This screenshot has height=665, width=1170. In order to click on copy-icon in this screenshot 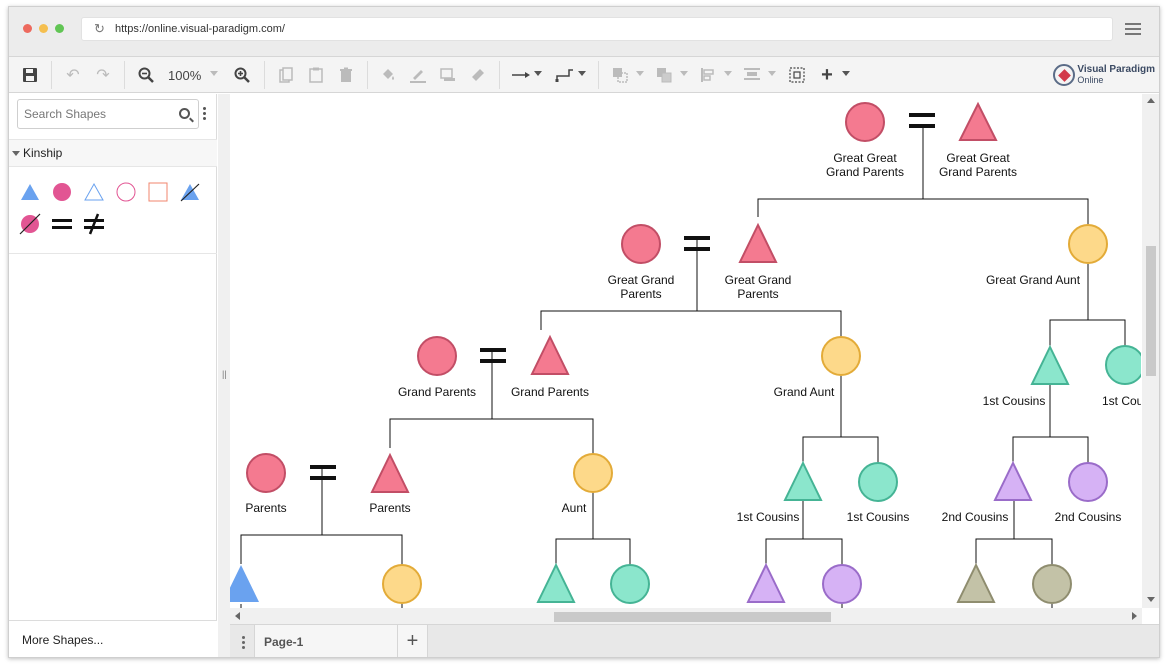, I will do `click(286, 75)`.